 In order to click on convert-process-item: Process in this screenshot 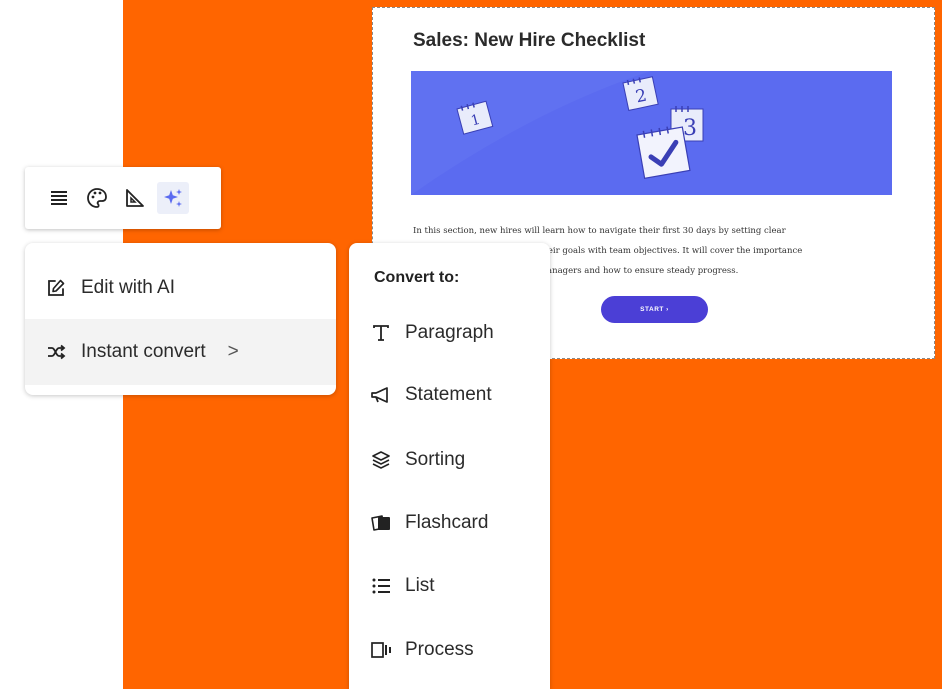, I will do `click(421, 650)`.